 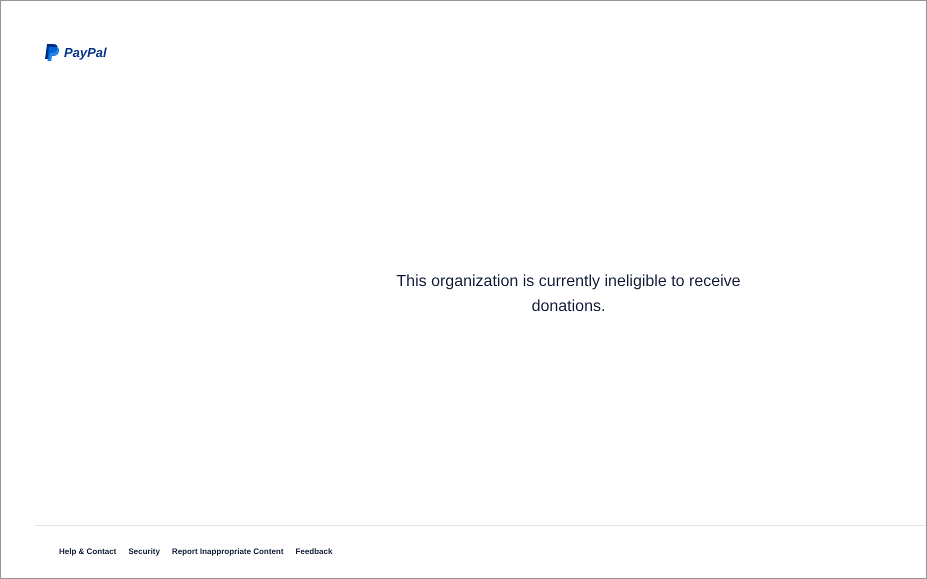 I want to click on logo-text: PayPal, so click(x=85, y=53).